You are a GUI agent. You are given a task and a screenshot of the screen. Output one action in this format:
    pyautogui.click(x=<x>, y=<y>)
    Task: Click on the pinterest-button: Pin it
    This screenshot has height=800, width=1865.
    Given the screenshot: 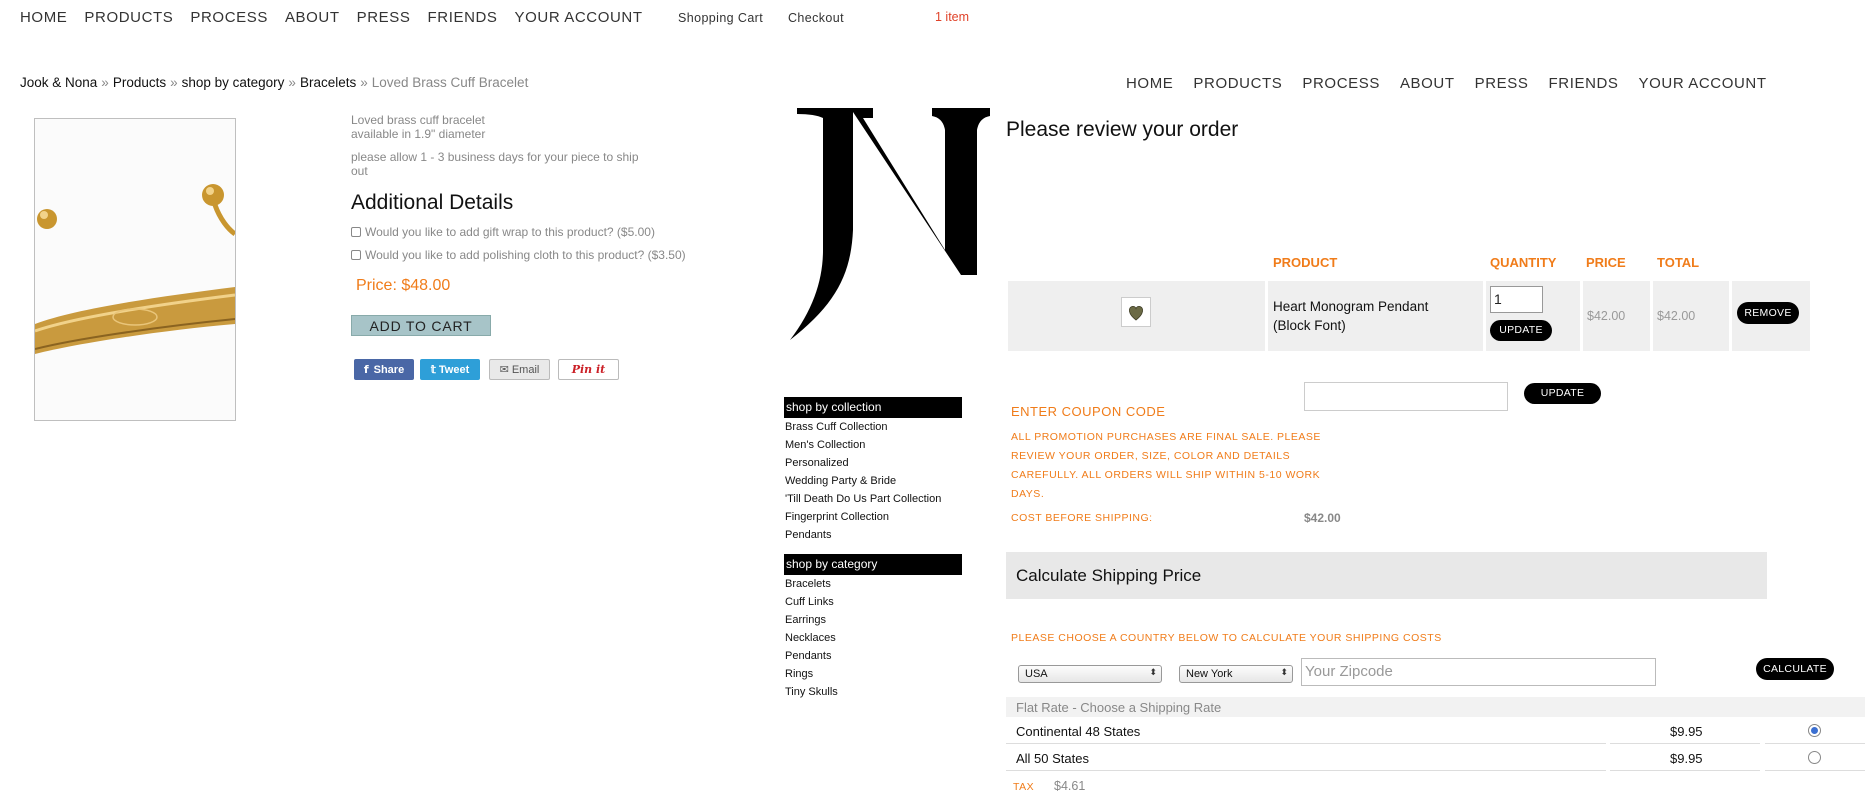 What is the action you would take?
    pyautogui.click(x=588, y=369)
    